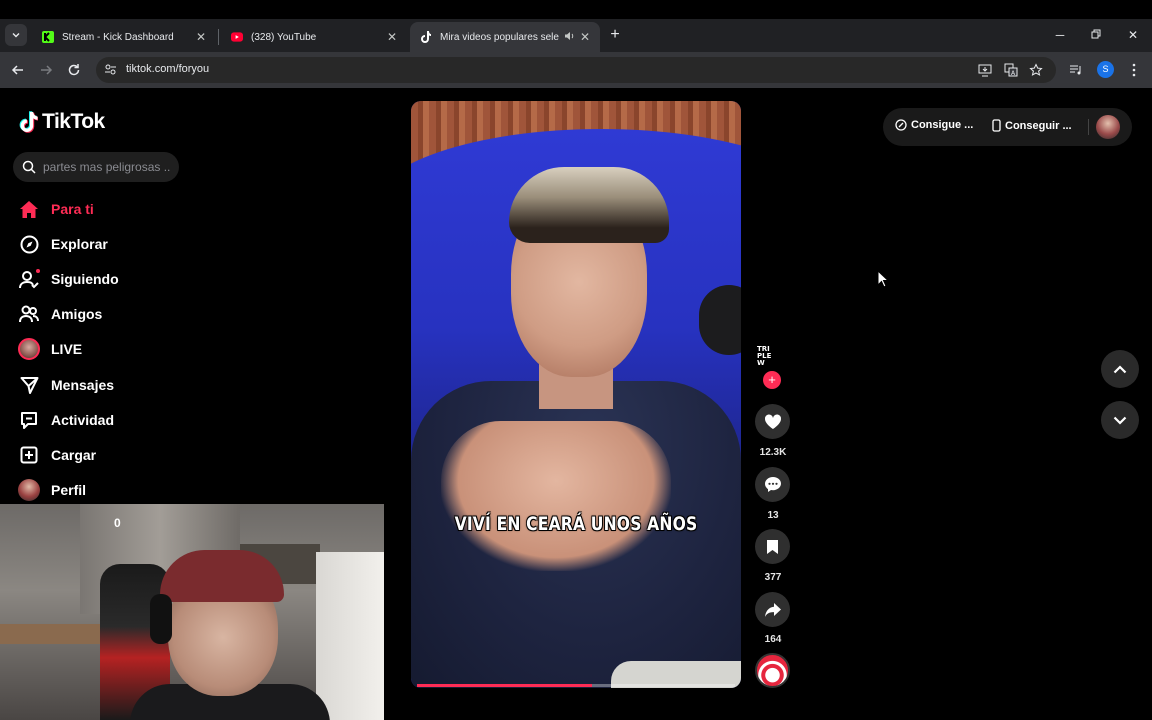 The width and height of the screenshot is (1152, 720). What do you see at coordinates (69, 490) in the screenshot?
I see `nav-label: Perfil` at bounding box center [69, 490].